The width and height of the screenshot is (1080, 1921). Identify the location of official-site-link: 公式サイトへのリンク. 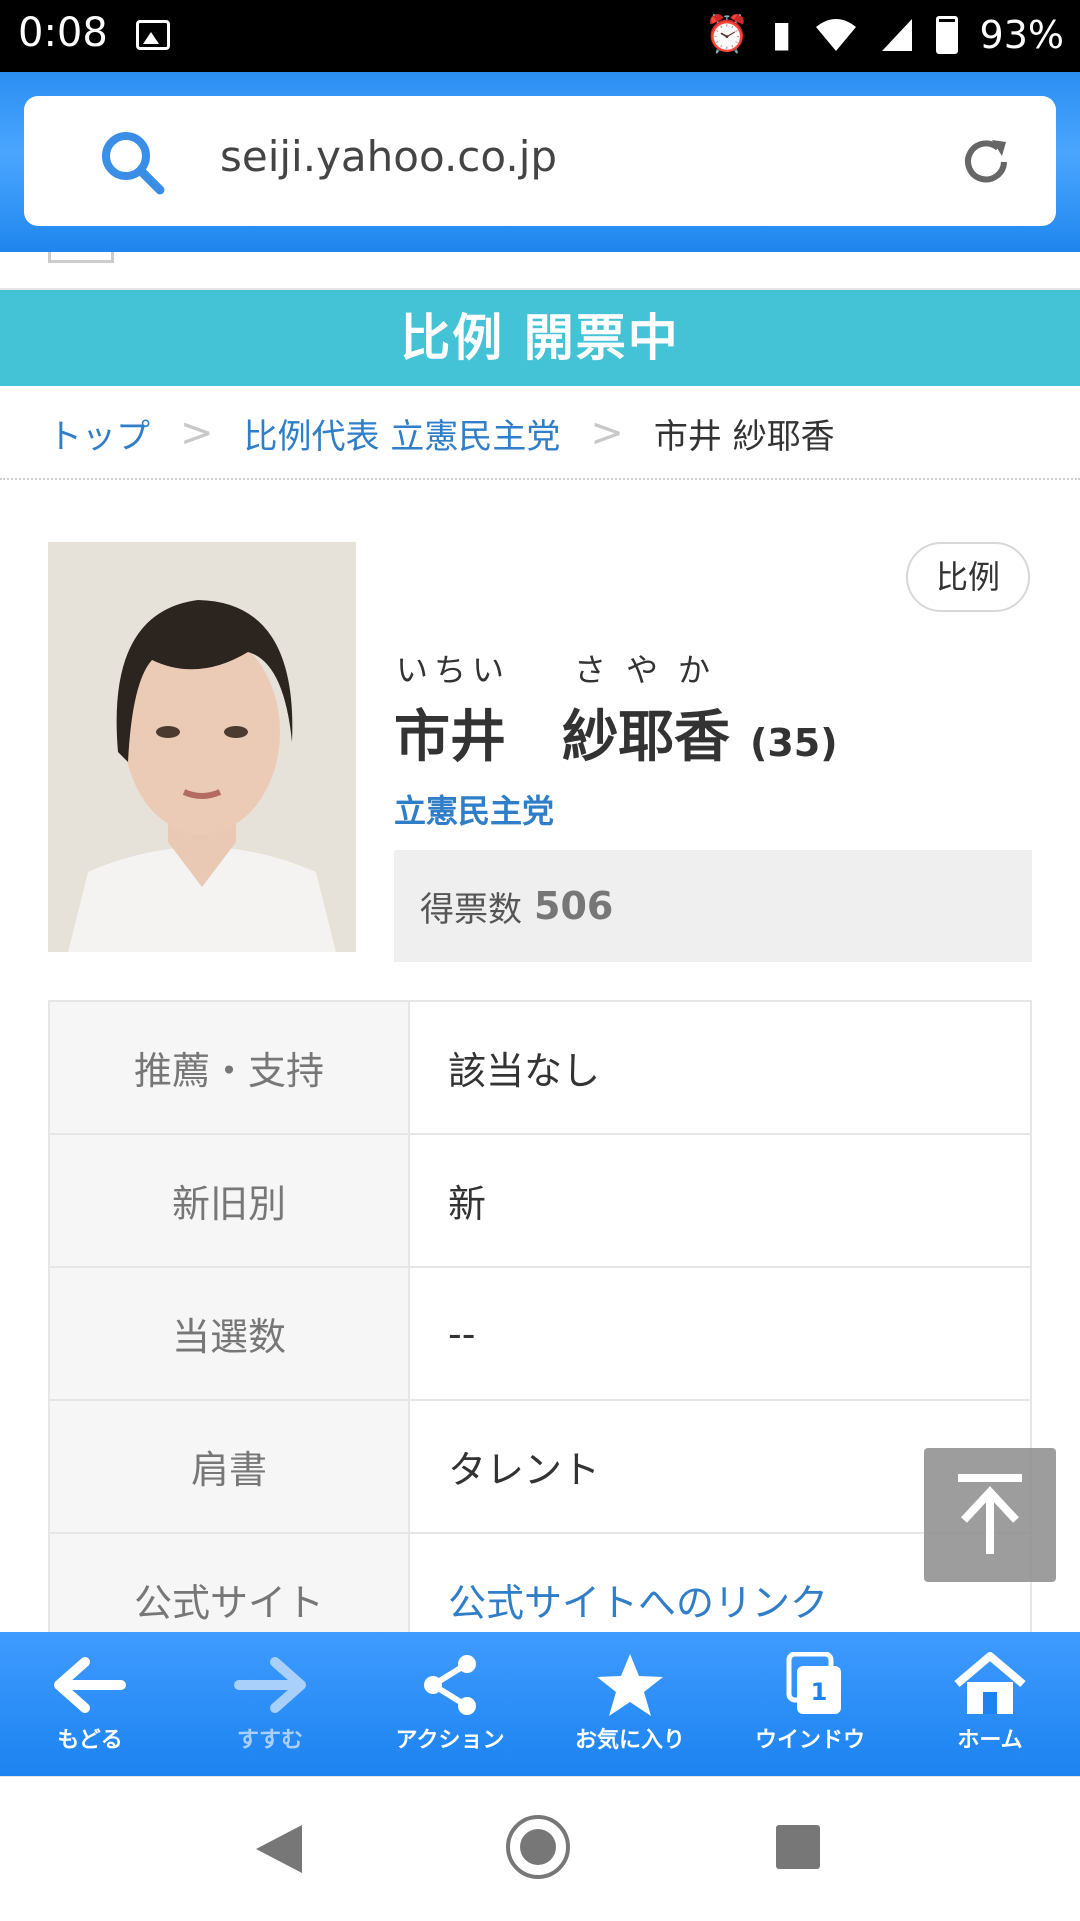
(638, 1603).